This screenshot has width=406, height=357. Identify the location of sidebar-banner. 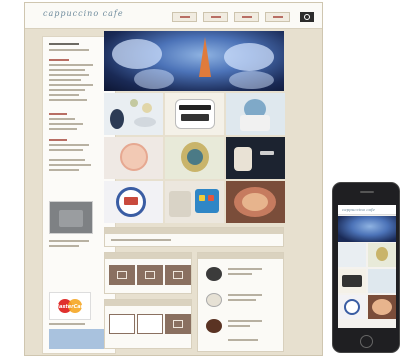
(78, 339).